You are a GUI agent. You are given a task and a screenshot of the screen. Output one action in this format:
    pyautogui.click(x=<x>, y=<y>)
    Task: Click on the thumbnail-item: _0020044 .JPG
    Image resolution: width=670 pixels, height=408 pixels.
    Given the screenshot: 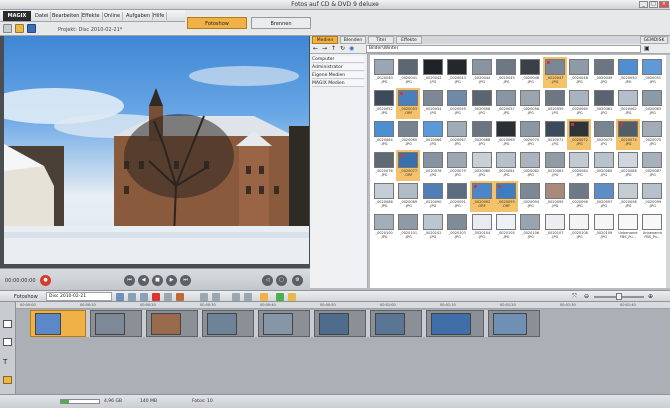 What is the action you would take?
    pyautogui.click(x=482, y=72)
    